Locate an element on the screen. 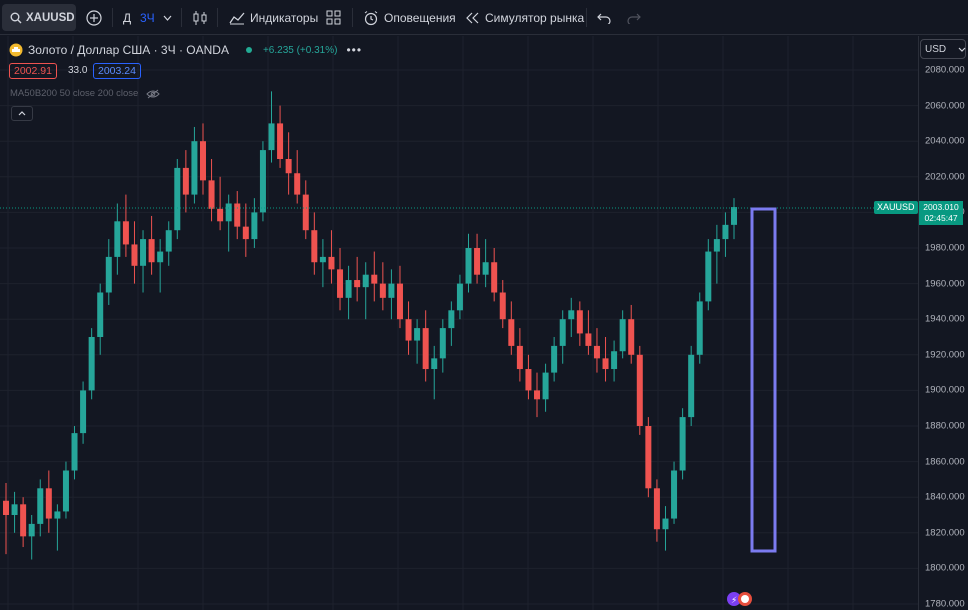 This screenshot has width=968, height=610. compare-symbol-button is located at coordinates (94, 17).